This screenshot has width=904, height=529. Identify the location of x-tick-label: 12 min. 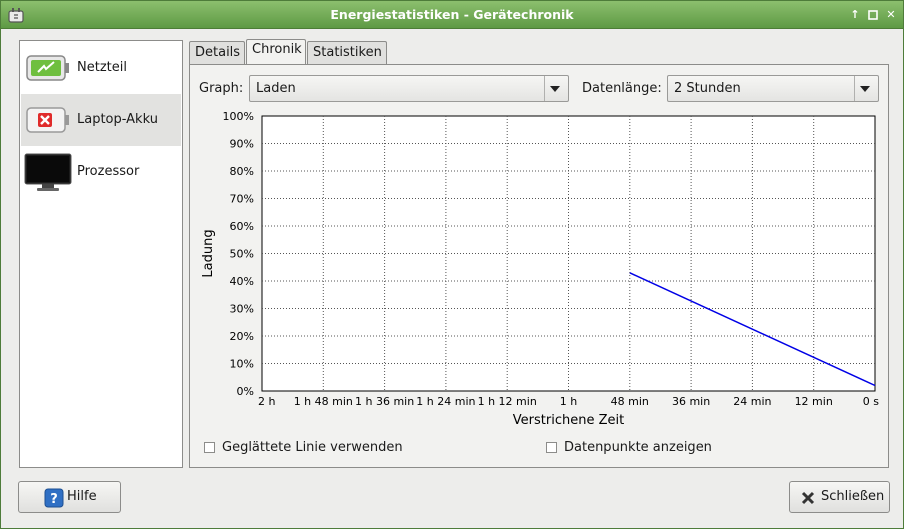
(814, 401).